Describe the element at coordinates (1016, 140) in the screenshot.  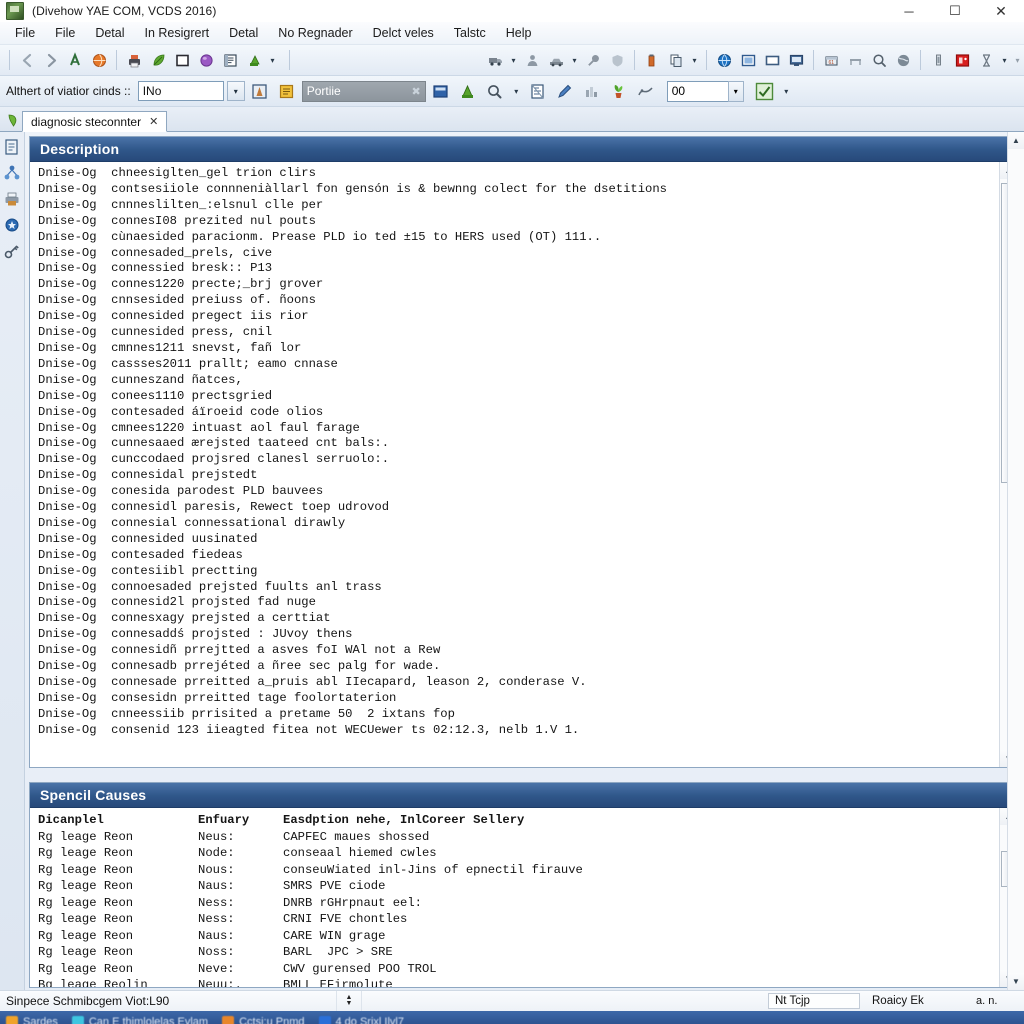
I see `scroll-up-icon: ▲` at that location.